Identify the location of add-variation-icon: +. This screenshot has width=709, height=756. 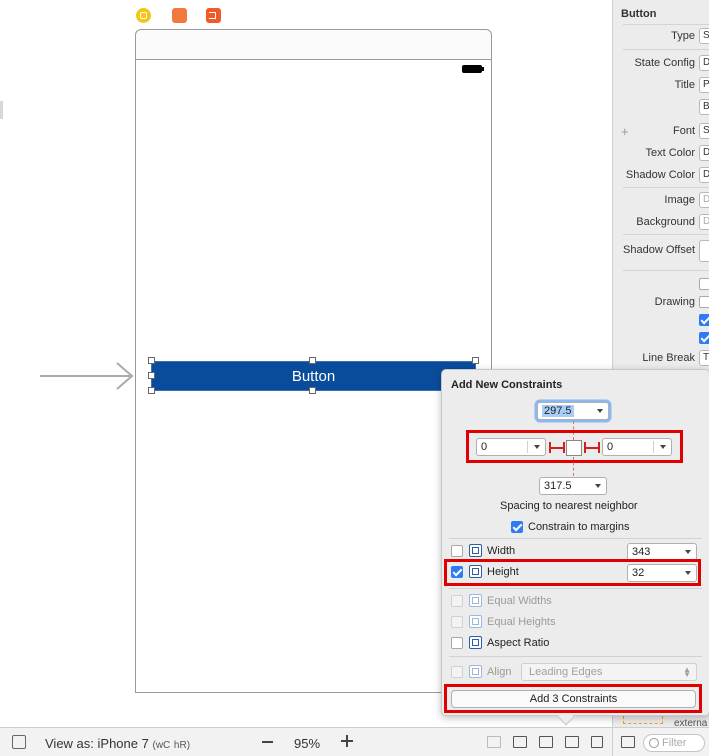
(625, 131).